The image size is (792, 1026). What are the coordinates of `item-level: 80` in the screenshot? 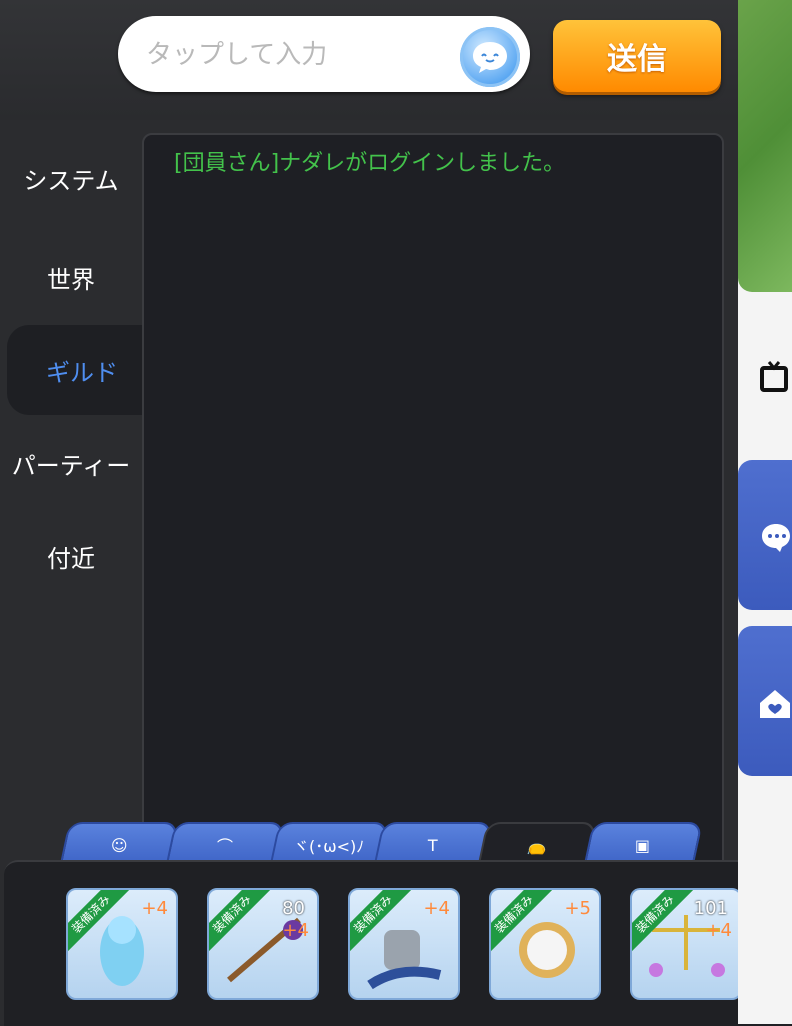 It's located at (293, 908).